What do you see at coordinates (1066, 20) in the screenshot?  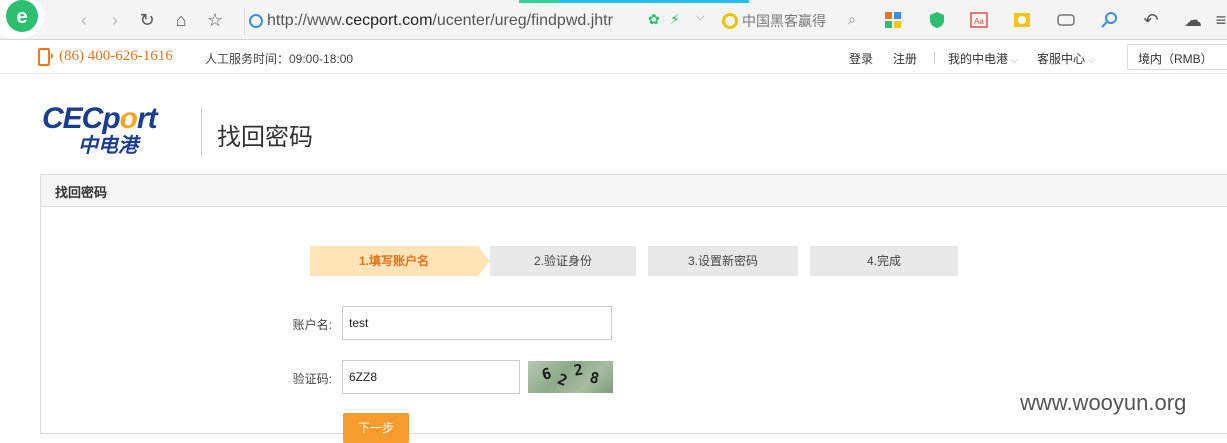 I see `game-icon` at bounding box center [1066, 20].